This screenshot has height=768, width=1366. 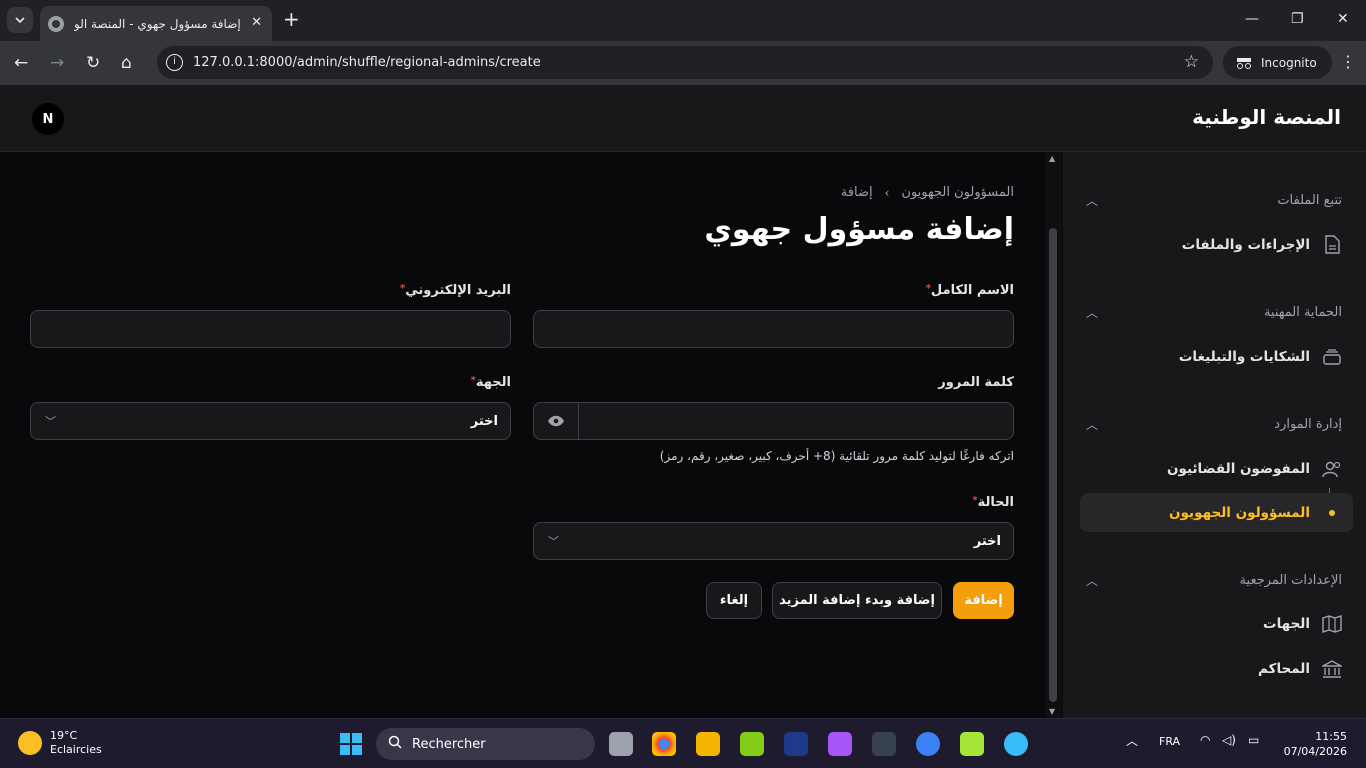 I want to click on sidebar-group-label: تتبع الملفات, so click(x=1309, y=200).